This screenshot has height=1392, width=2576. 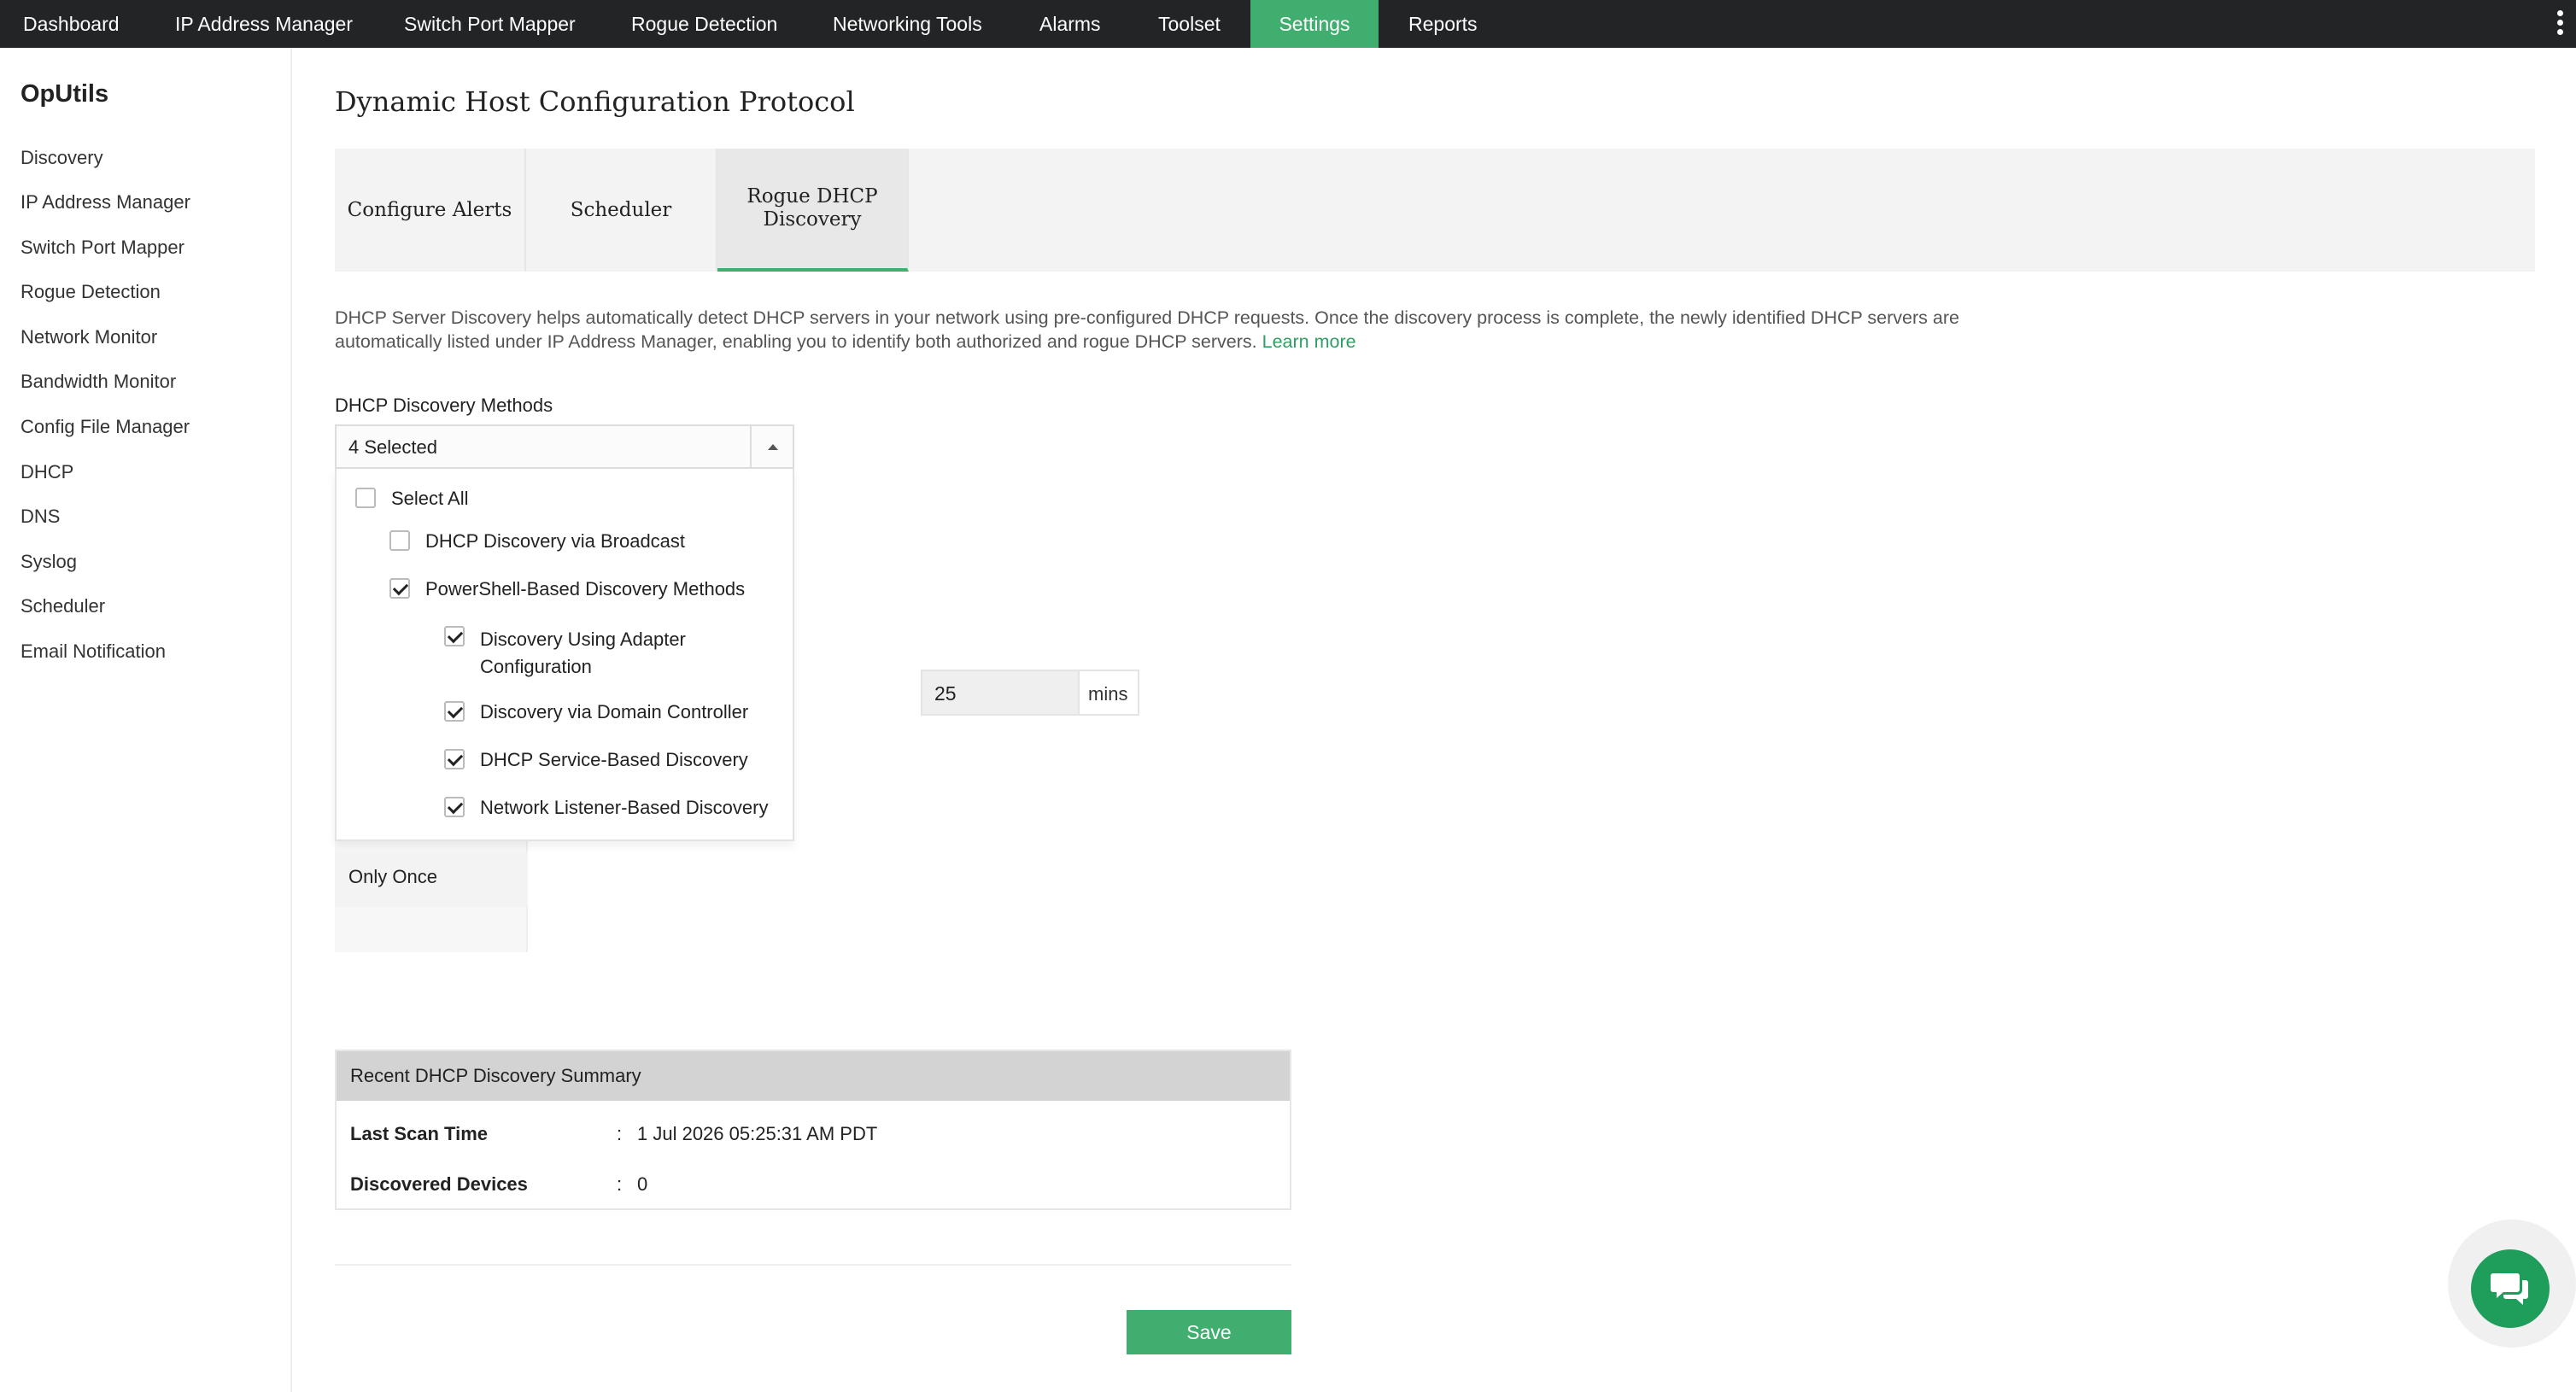 What do you see at coordinates (40, 517) in the screenshot?
I see `sidebar-item-dns: DNS` at bounding box center [40, 517].